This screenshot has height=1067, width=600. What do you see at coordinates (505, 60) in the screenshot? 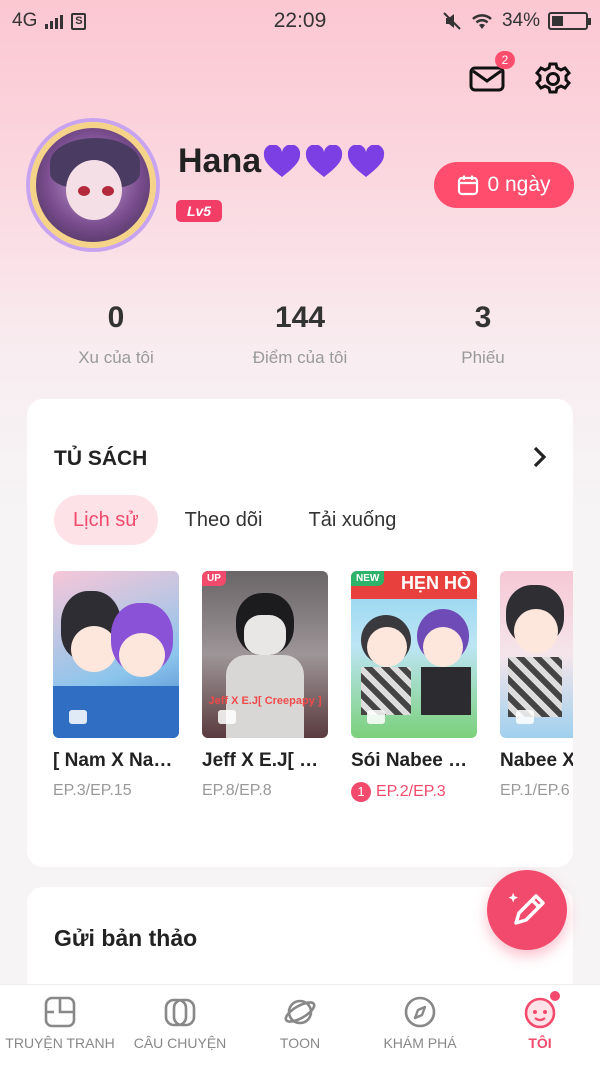
I see `mail-badge: 2` at bounding box center [505, 60].